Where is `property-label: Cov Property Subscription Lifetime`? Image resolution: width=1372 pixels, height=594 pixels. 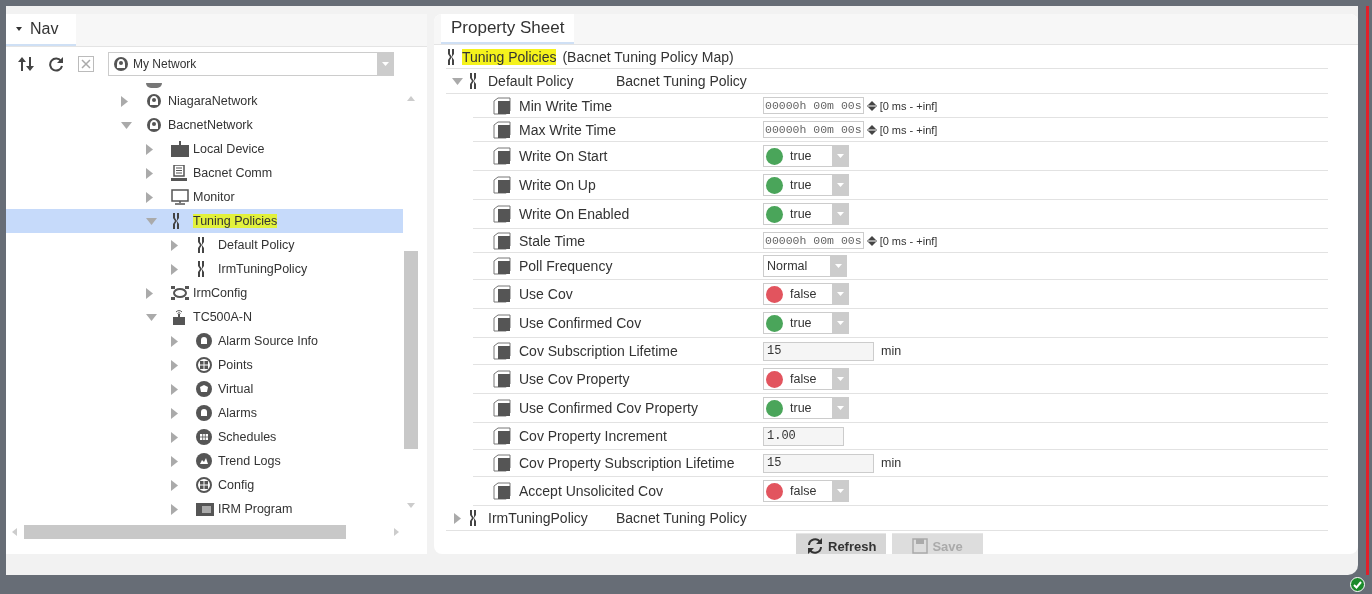
property-label: Cov Property Subscription Lifetime is located at coordinates (627, 463).